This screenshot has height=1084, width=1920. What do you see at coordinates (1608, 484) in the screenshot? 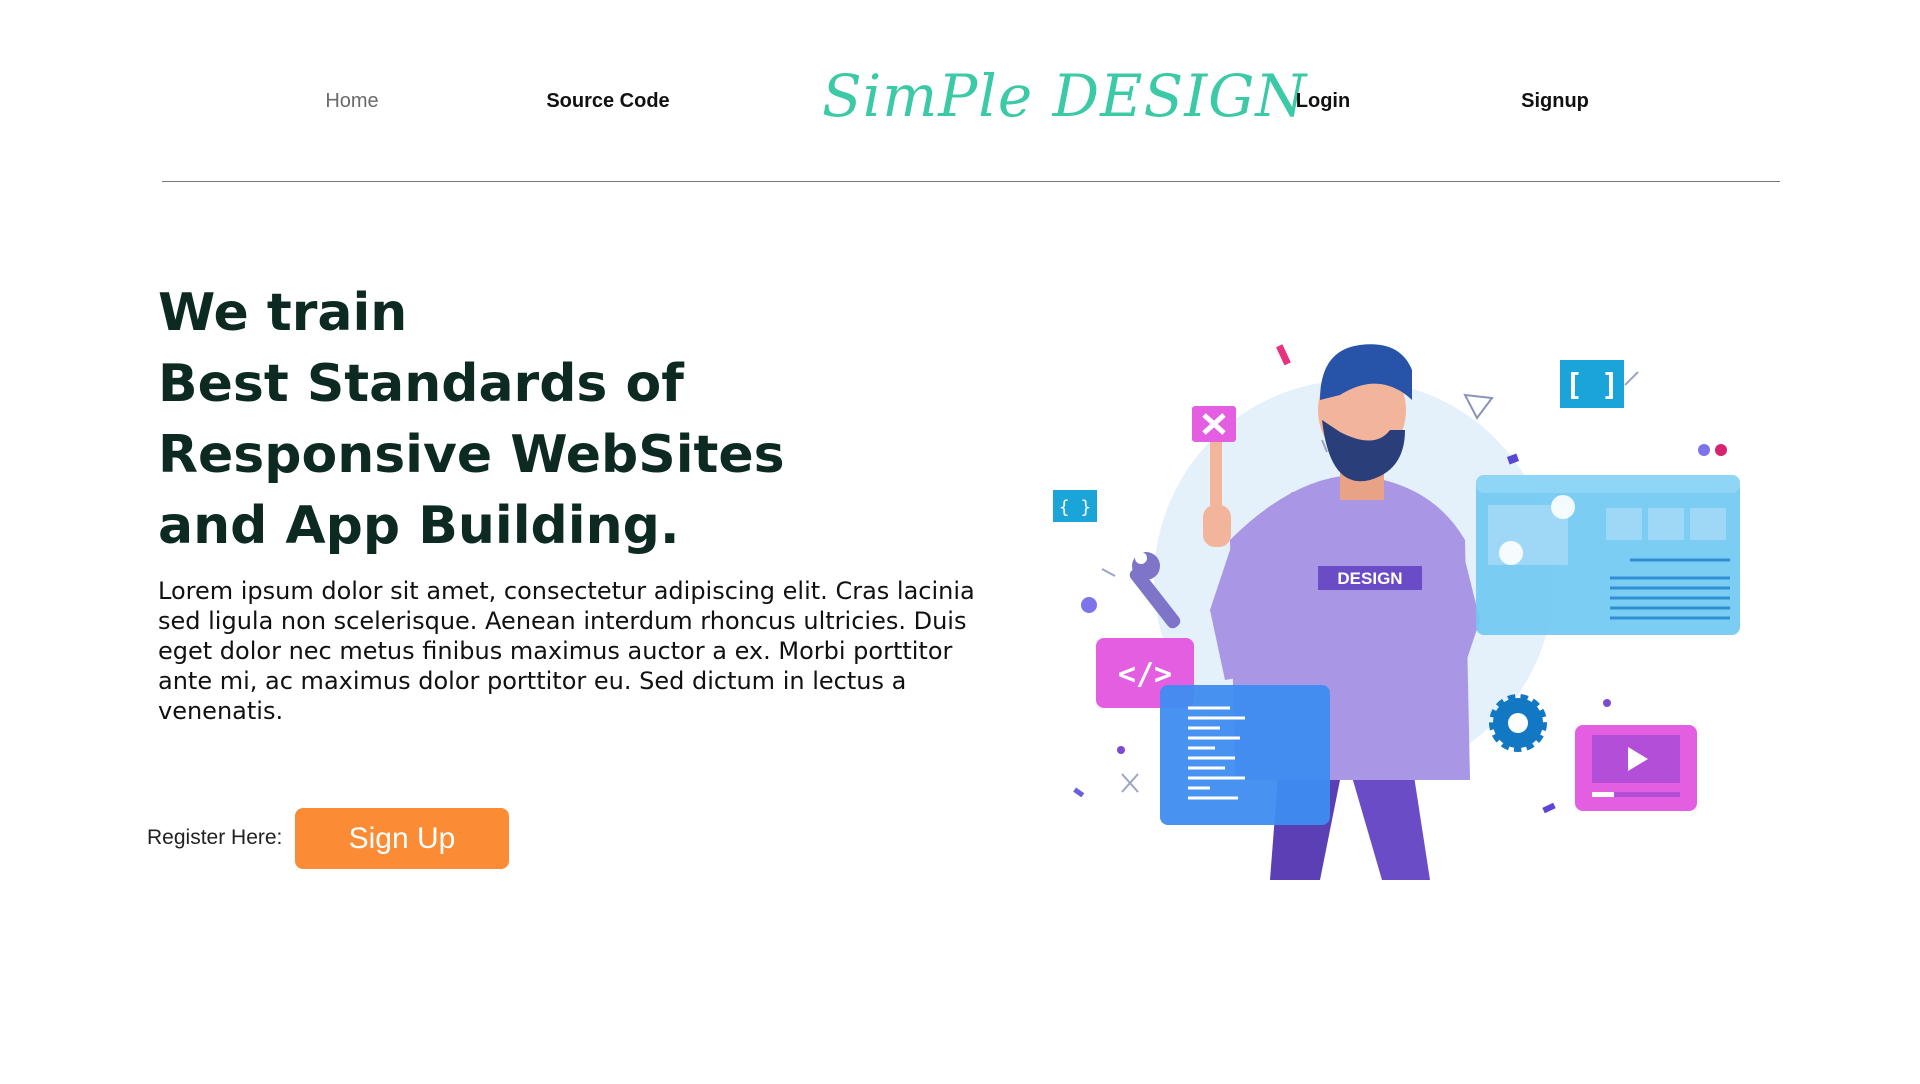
I see `browser-title-bar` at bounding box center [1608, 484].